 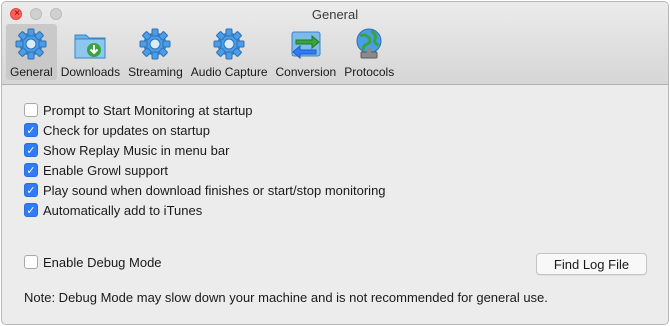 What do you see at coordinates (90, 46) in the screenshot?
I see `download-folder-icon` at bounding box center [90, 46].